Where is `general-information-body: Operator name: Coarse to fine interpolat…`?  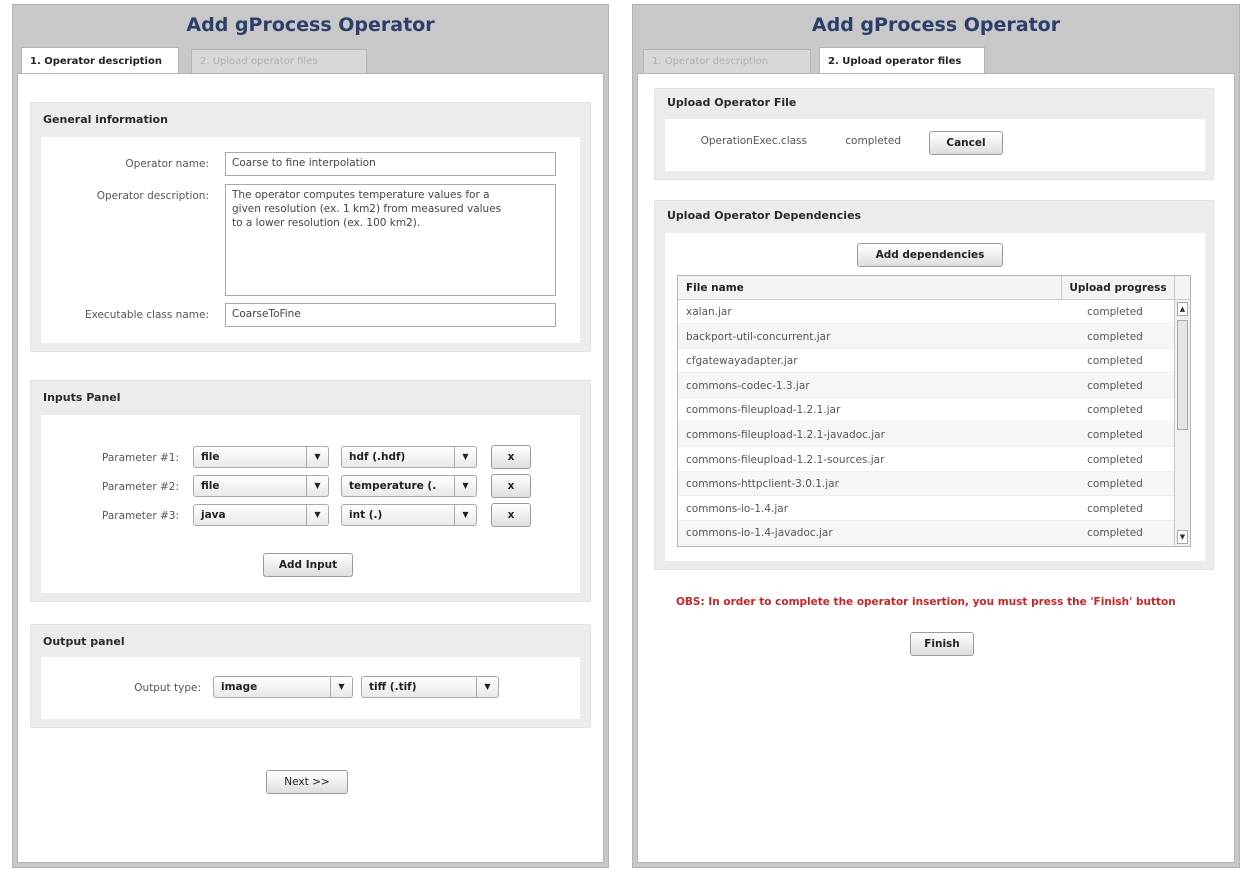
general-information-body: Operator name: Coarse to fine interpolat… is located at coordinates (310, 240).